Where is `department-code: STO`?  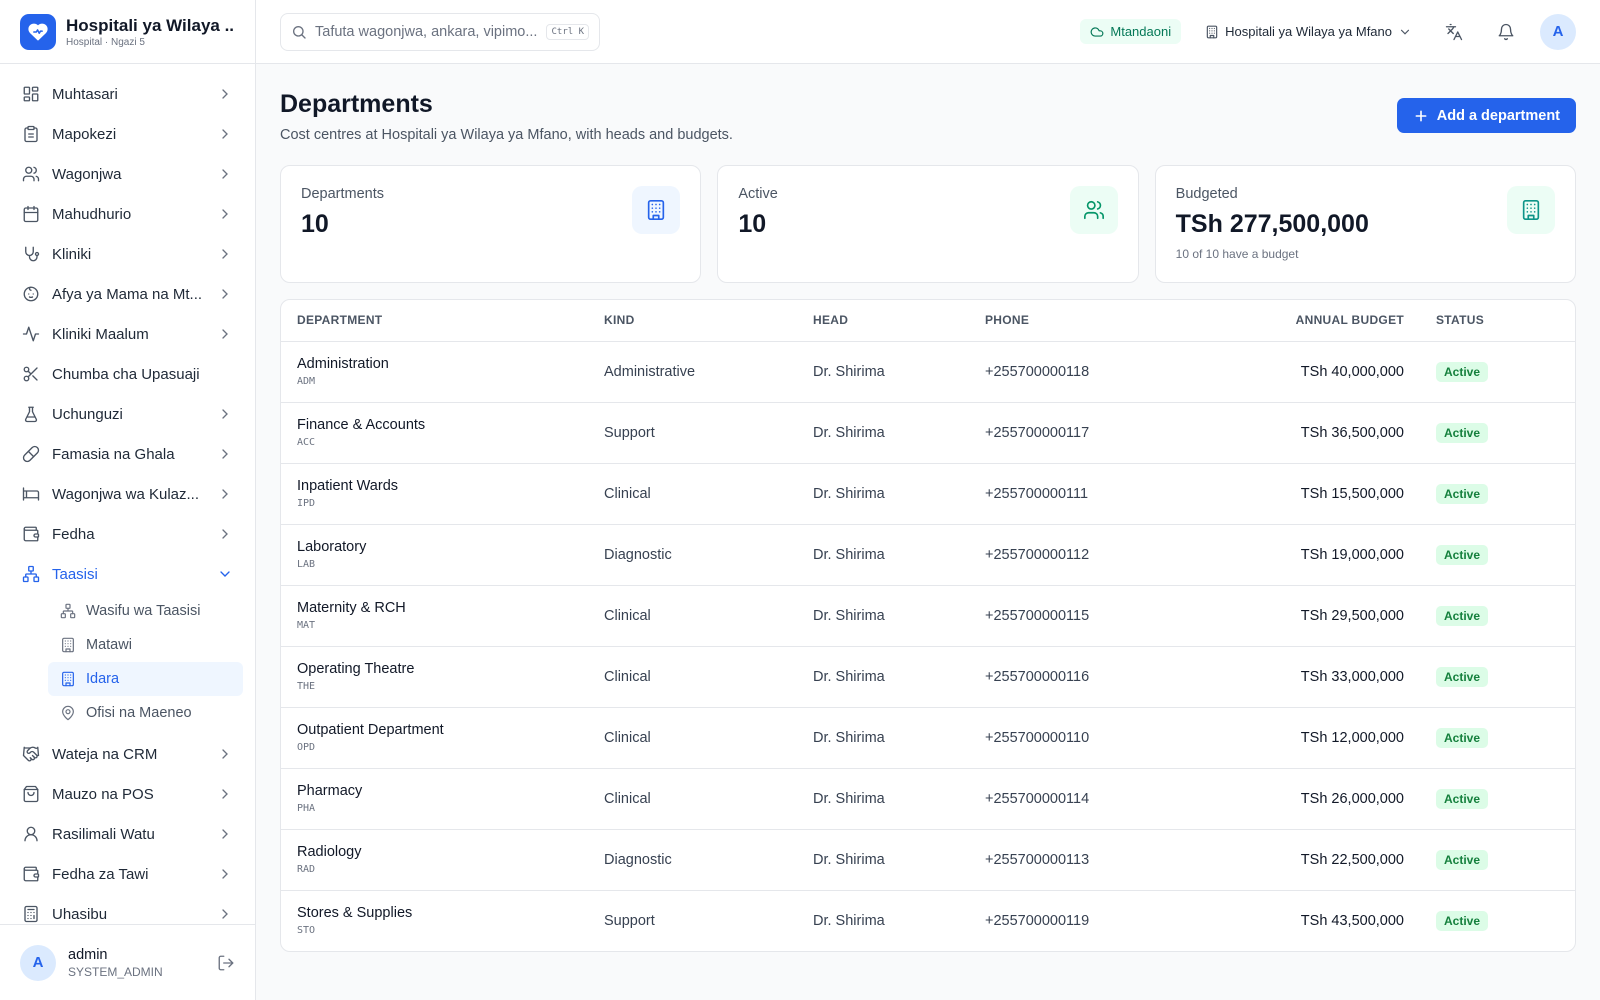 department-code: STO is located at coordinates (306, 931).